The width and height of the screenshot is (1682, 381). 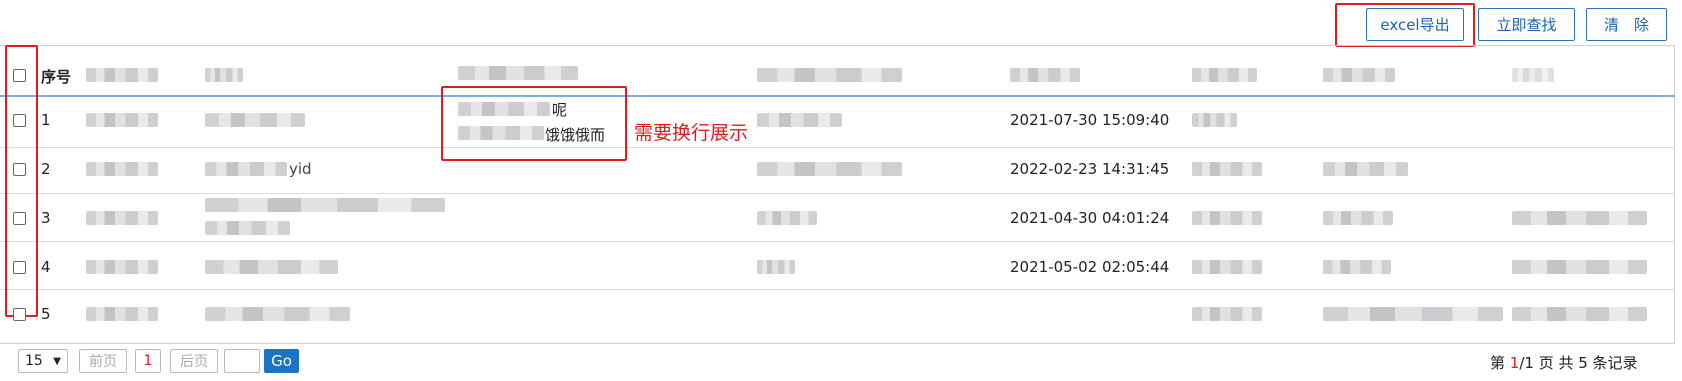 I want to click on pagination-summary: 第 1/1 页 共 5 条记录, so click(x=1564, y=362).